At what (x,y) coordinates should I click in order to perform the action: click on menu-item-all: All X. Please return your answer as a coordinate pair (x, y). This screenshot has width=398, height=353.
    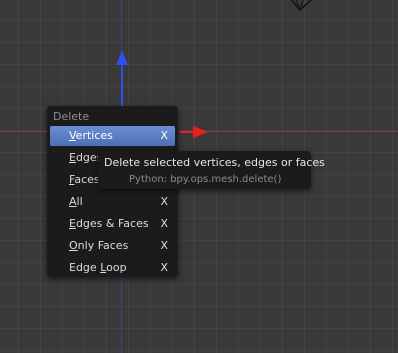
    Looking at the image, I should click on (112, 202).